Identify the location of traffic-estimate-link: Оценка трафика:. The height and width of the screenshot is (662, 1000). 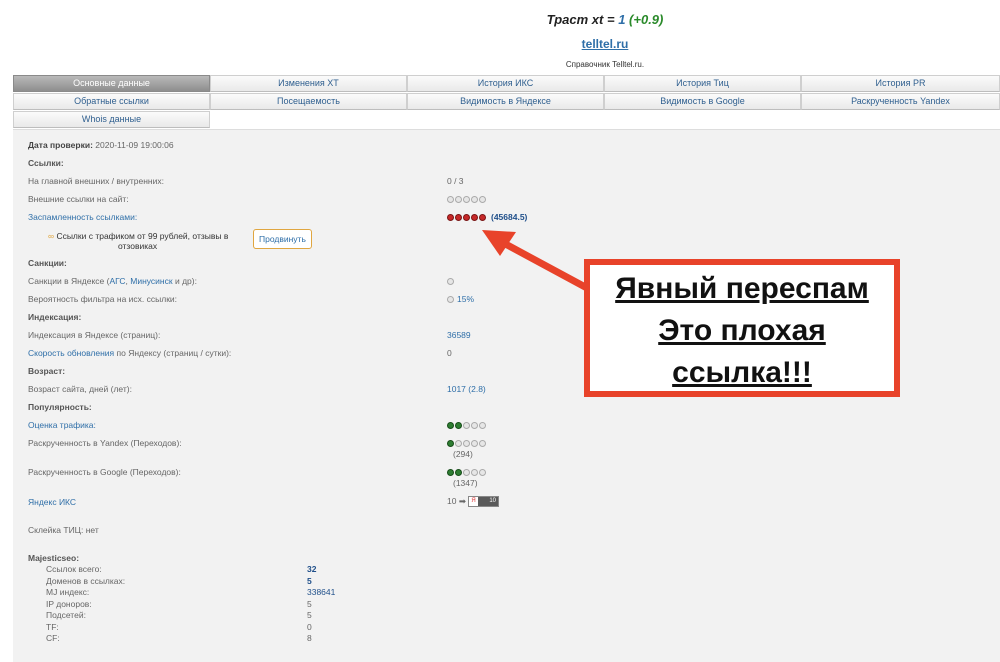
(62, 425).